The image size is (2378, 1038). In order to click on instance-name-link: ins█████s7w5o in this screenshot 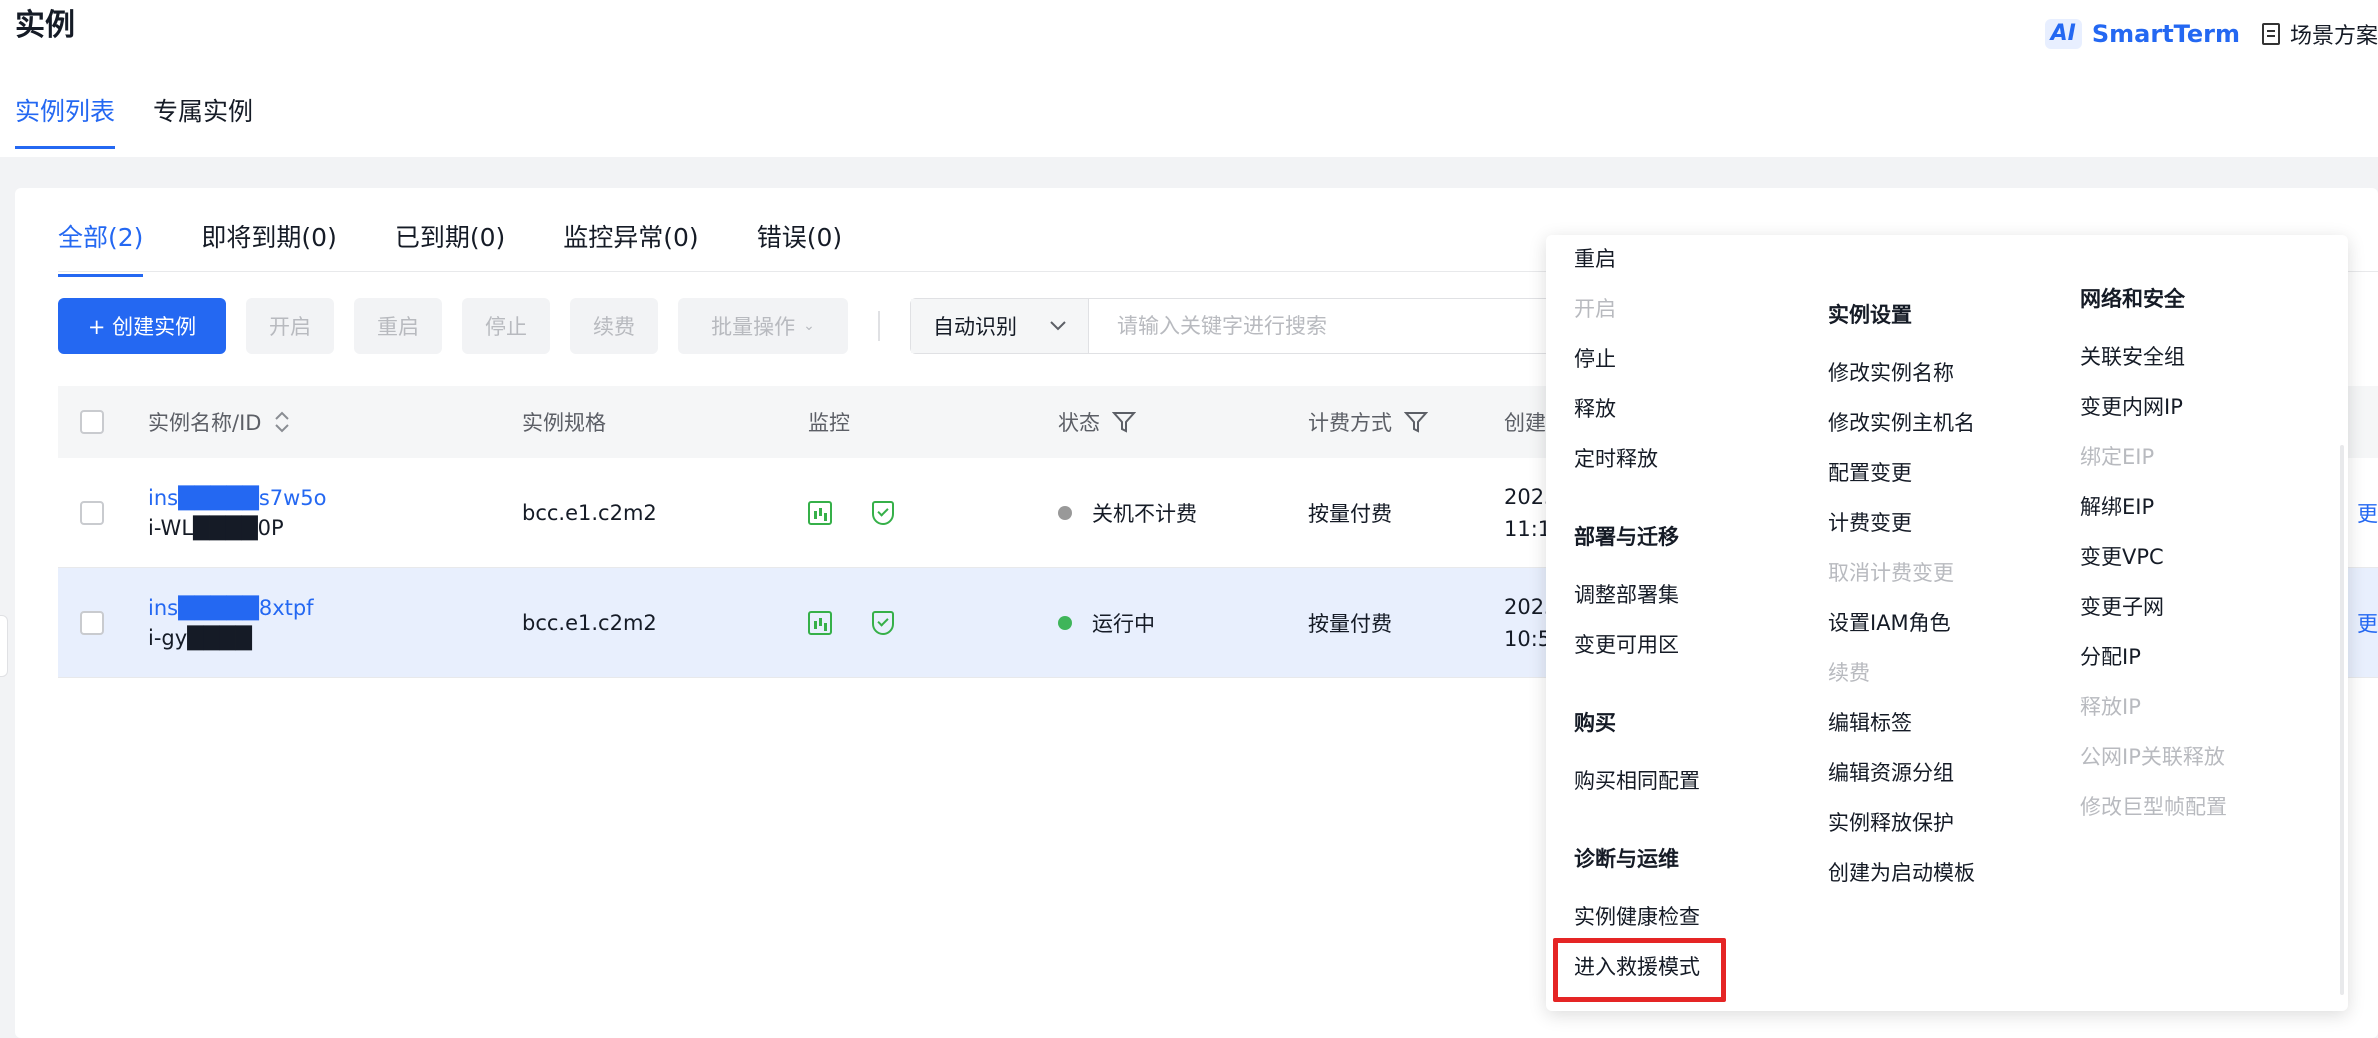, I will do `click(237, 498)`.